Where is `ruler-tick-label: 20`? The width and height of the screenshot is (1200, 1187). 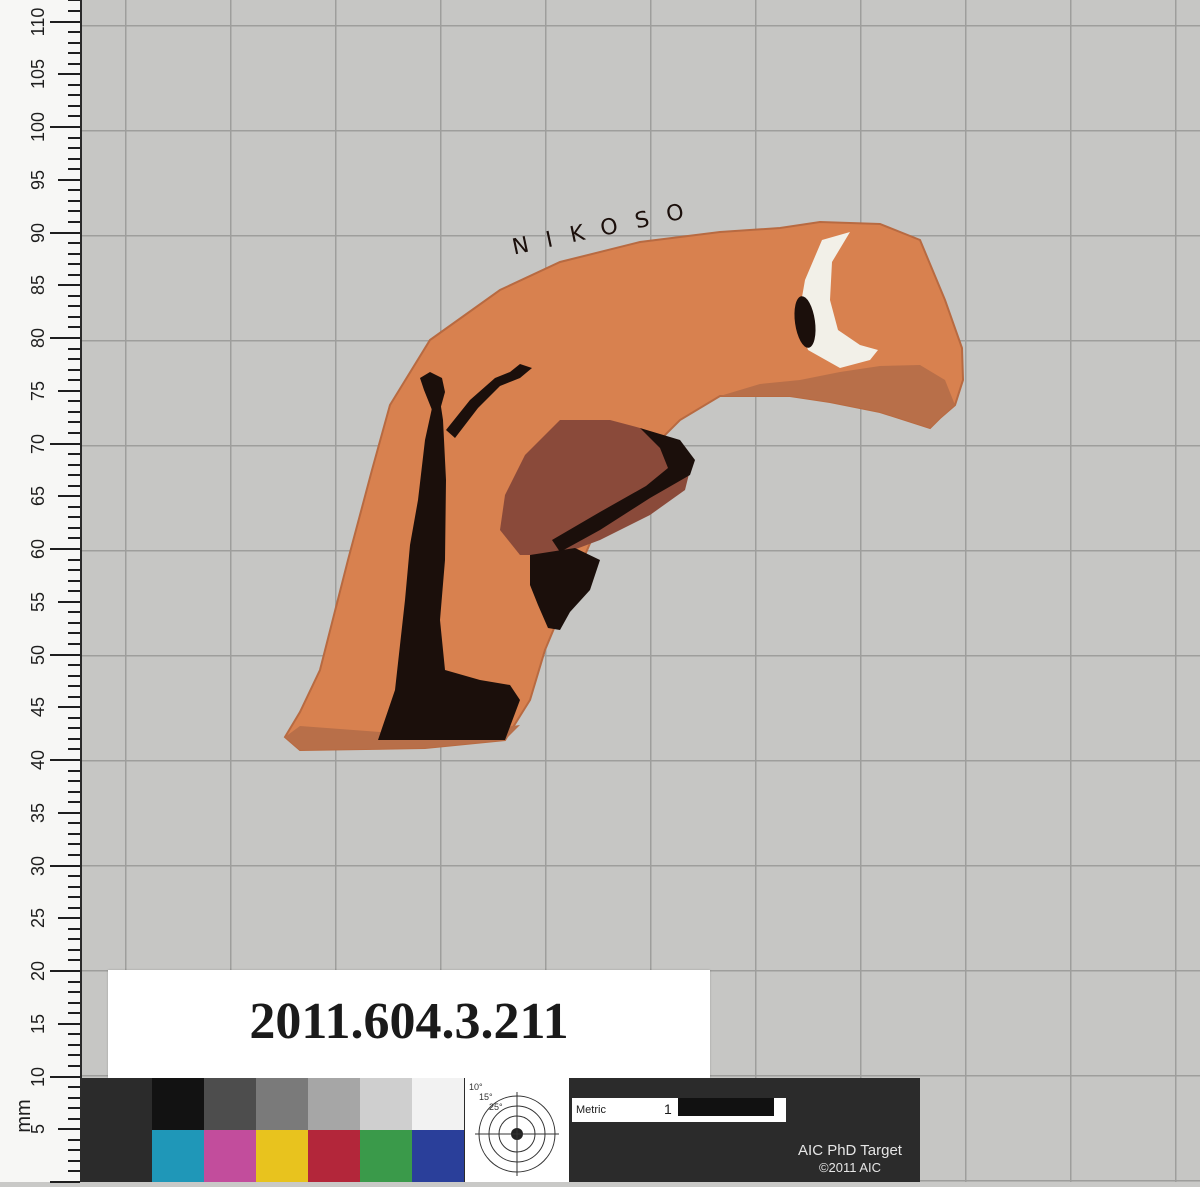 ruler-tick-label: 20 is located at coordinates (38, 971).